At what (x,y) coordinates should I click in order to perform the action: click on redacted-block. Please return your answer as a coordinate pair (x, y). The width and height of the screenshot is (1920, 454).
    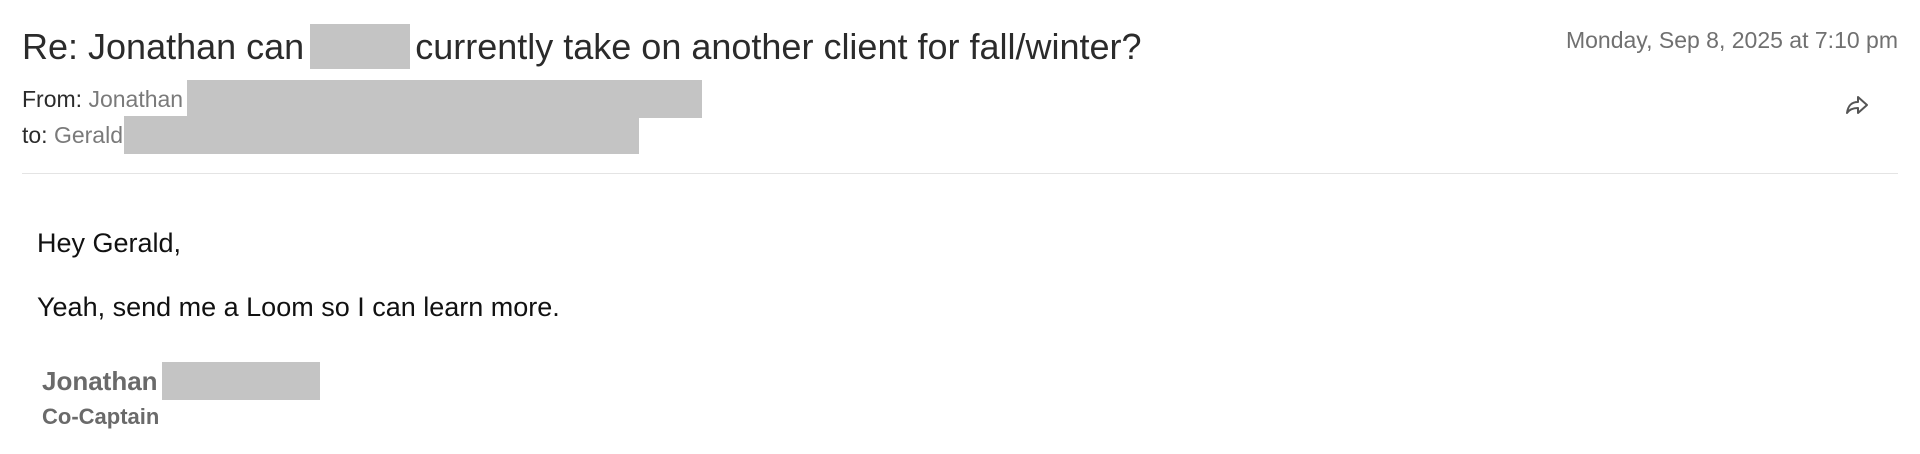
    Looking at the image, I should click on (360, 46).